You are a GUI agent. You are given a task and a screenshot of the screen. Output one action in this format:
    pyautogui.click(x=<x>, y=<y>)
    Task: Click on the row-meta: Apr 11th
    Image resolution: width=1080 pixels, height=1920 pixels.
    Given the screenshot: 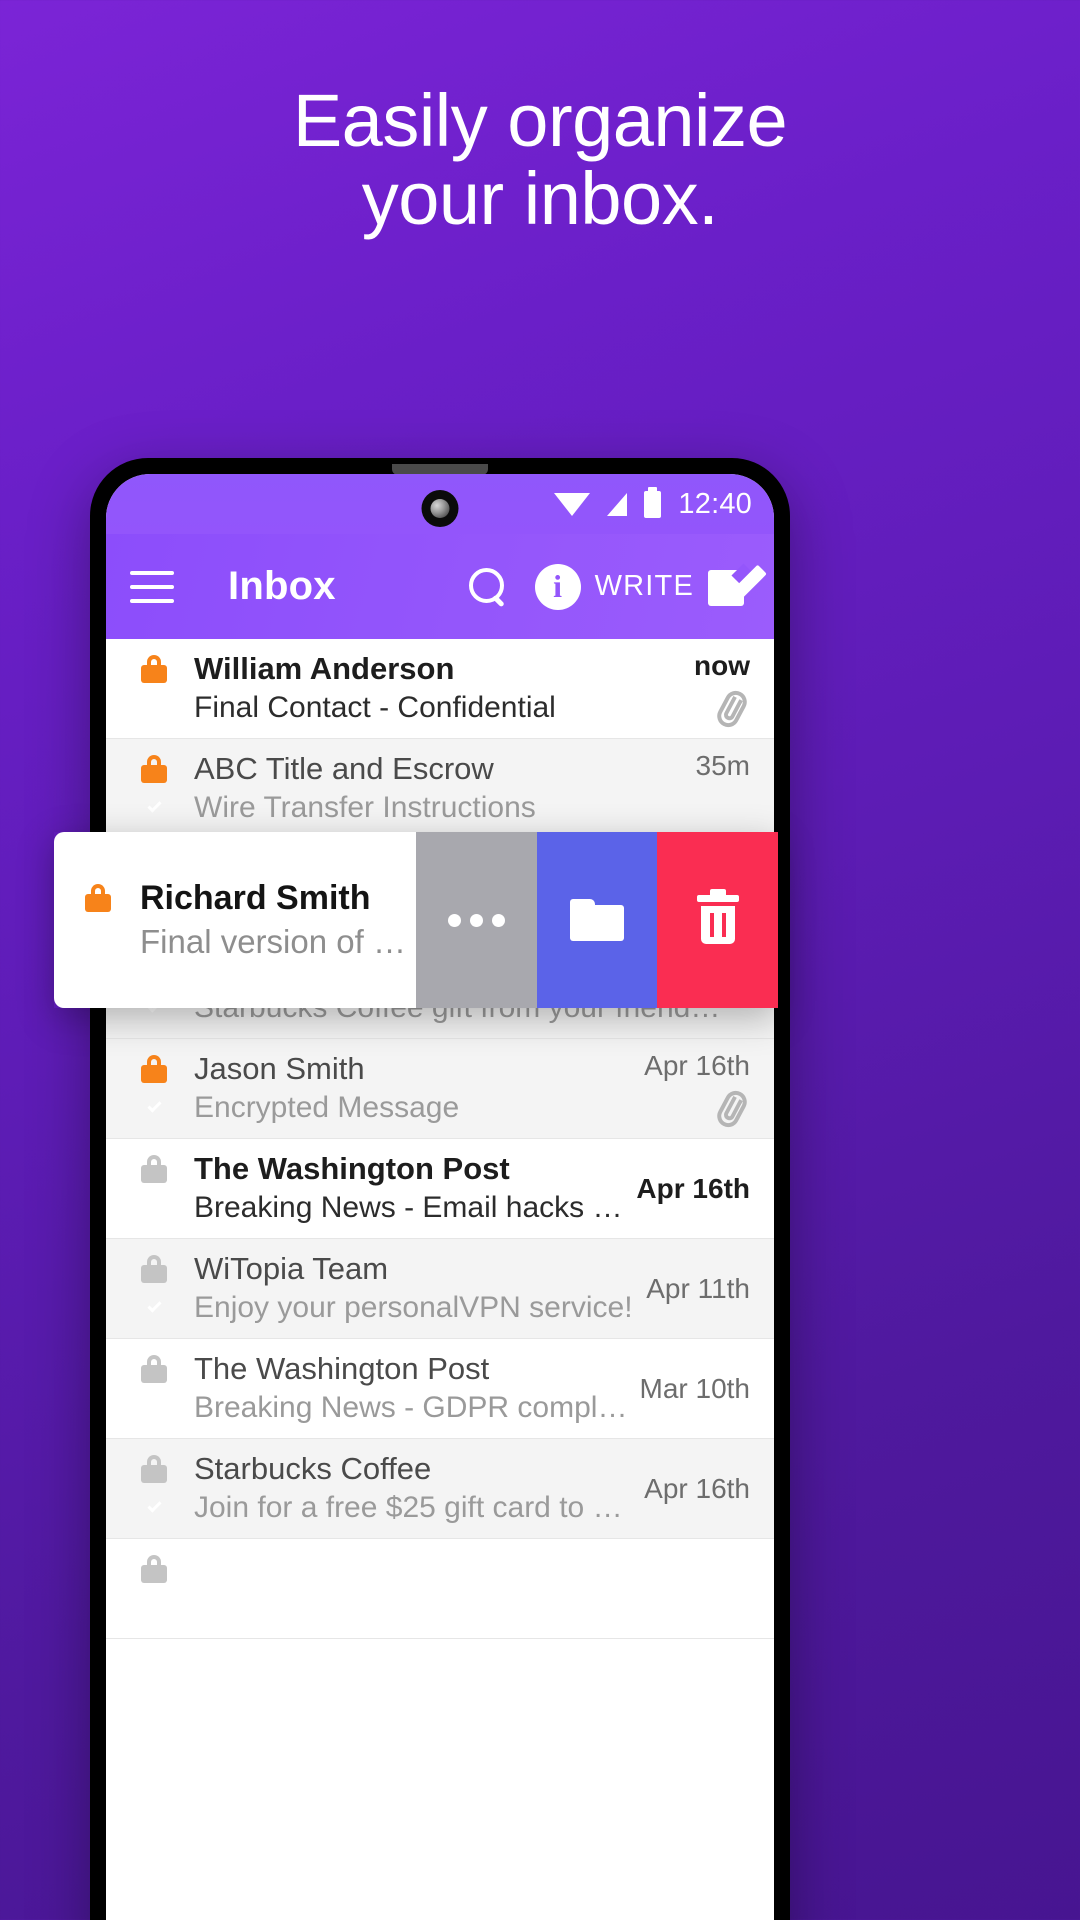 What is the action you would take?
    pyautogui.click(x=693, y=1289)
    